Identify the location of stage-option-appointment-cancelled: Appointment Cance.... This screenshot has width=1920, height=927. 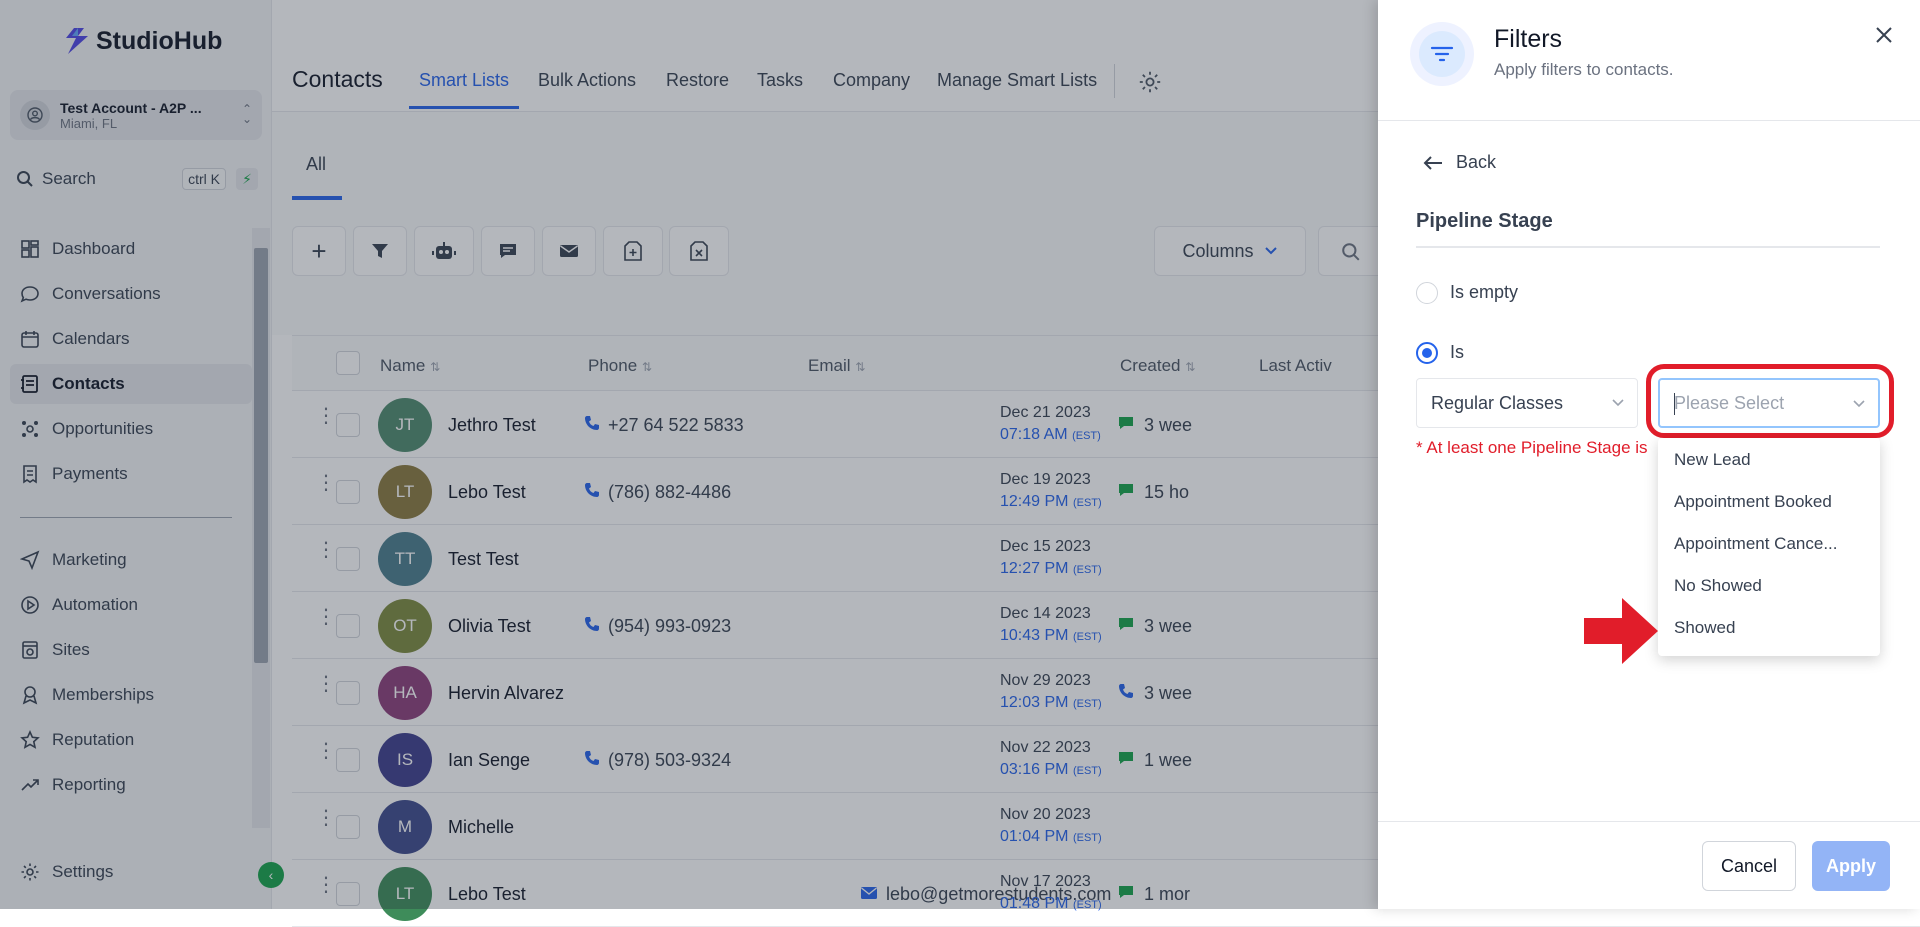
(1772, 544).